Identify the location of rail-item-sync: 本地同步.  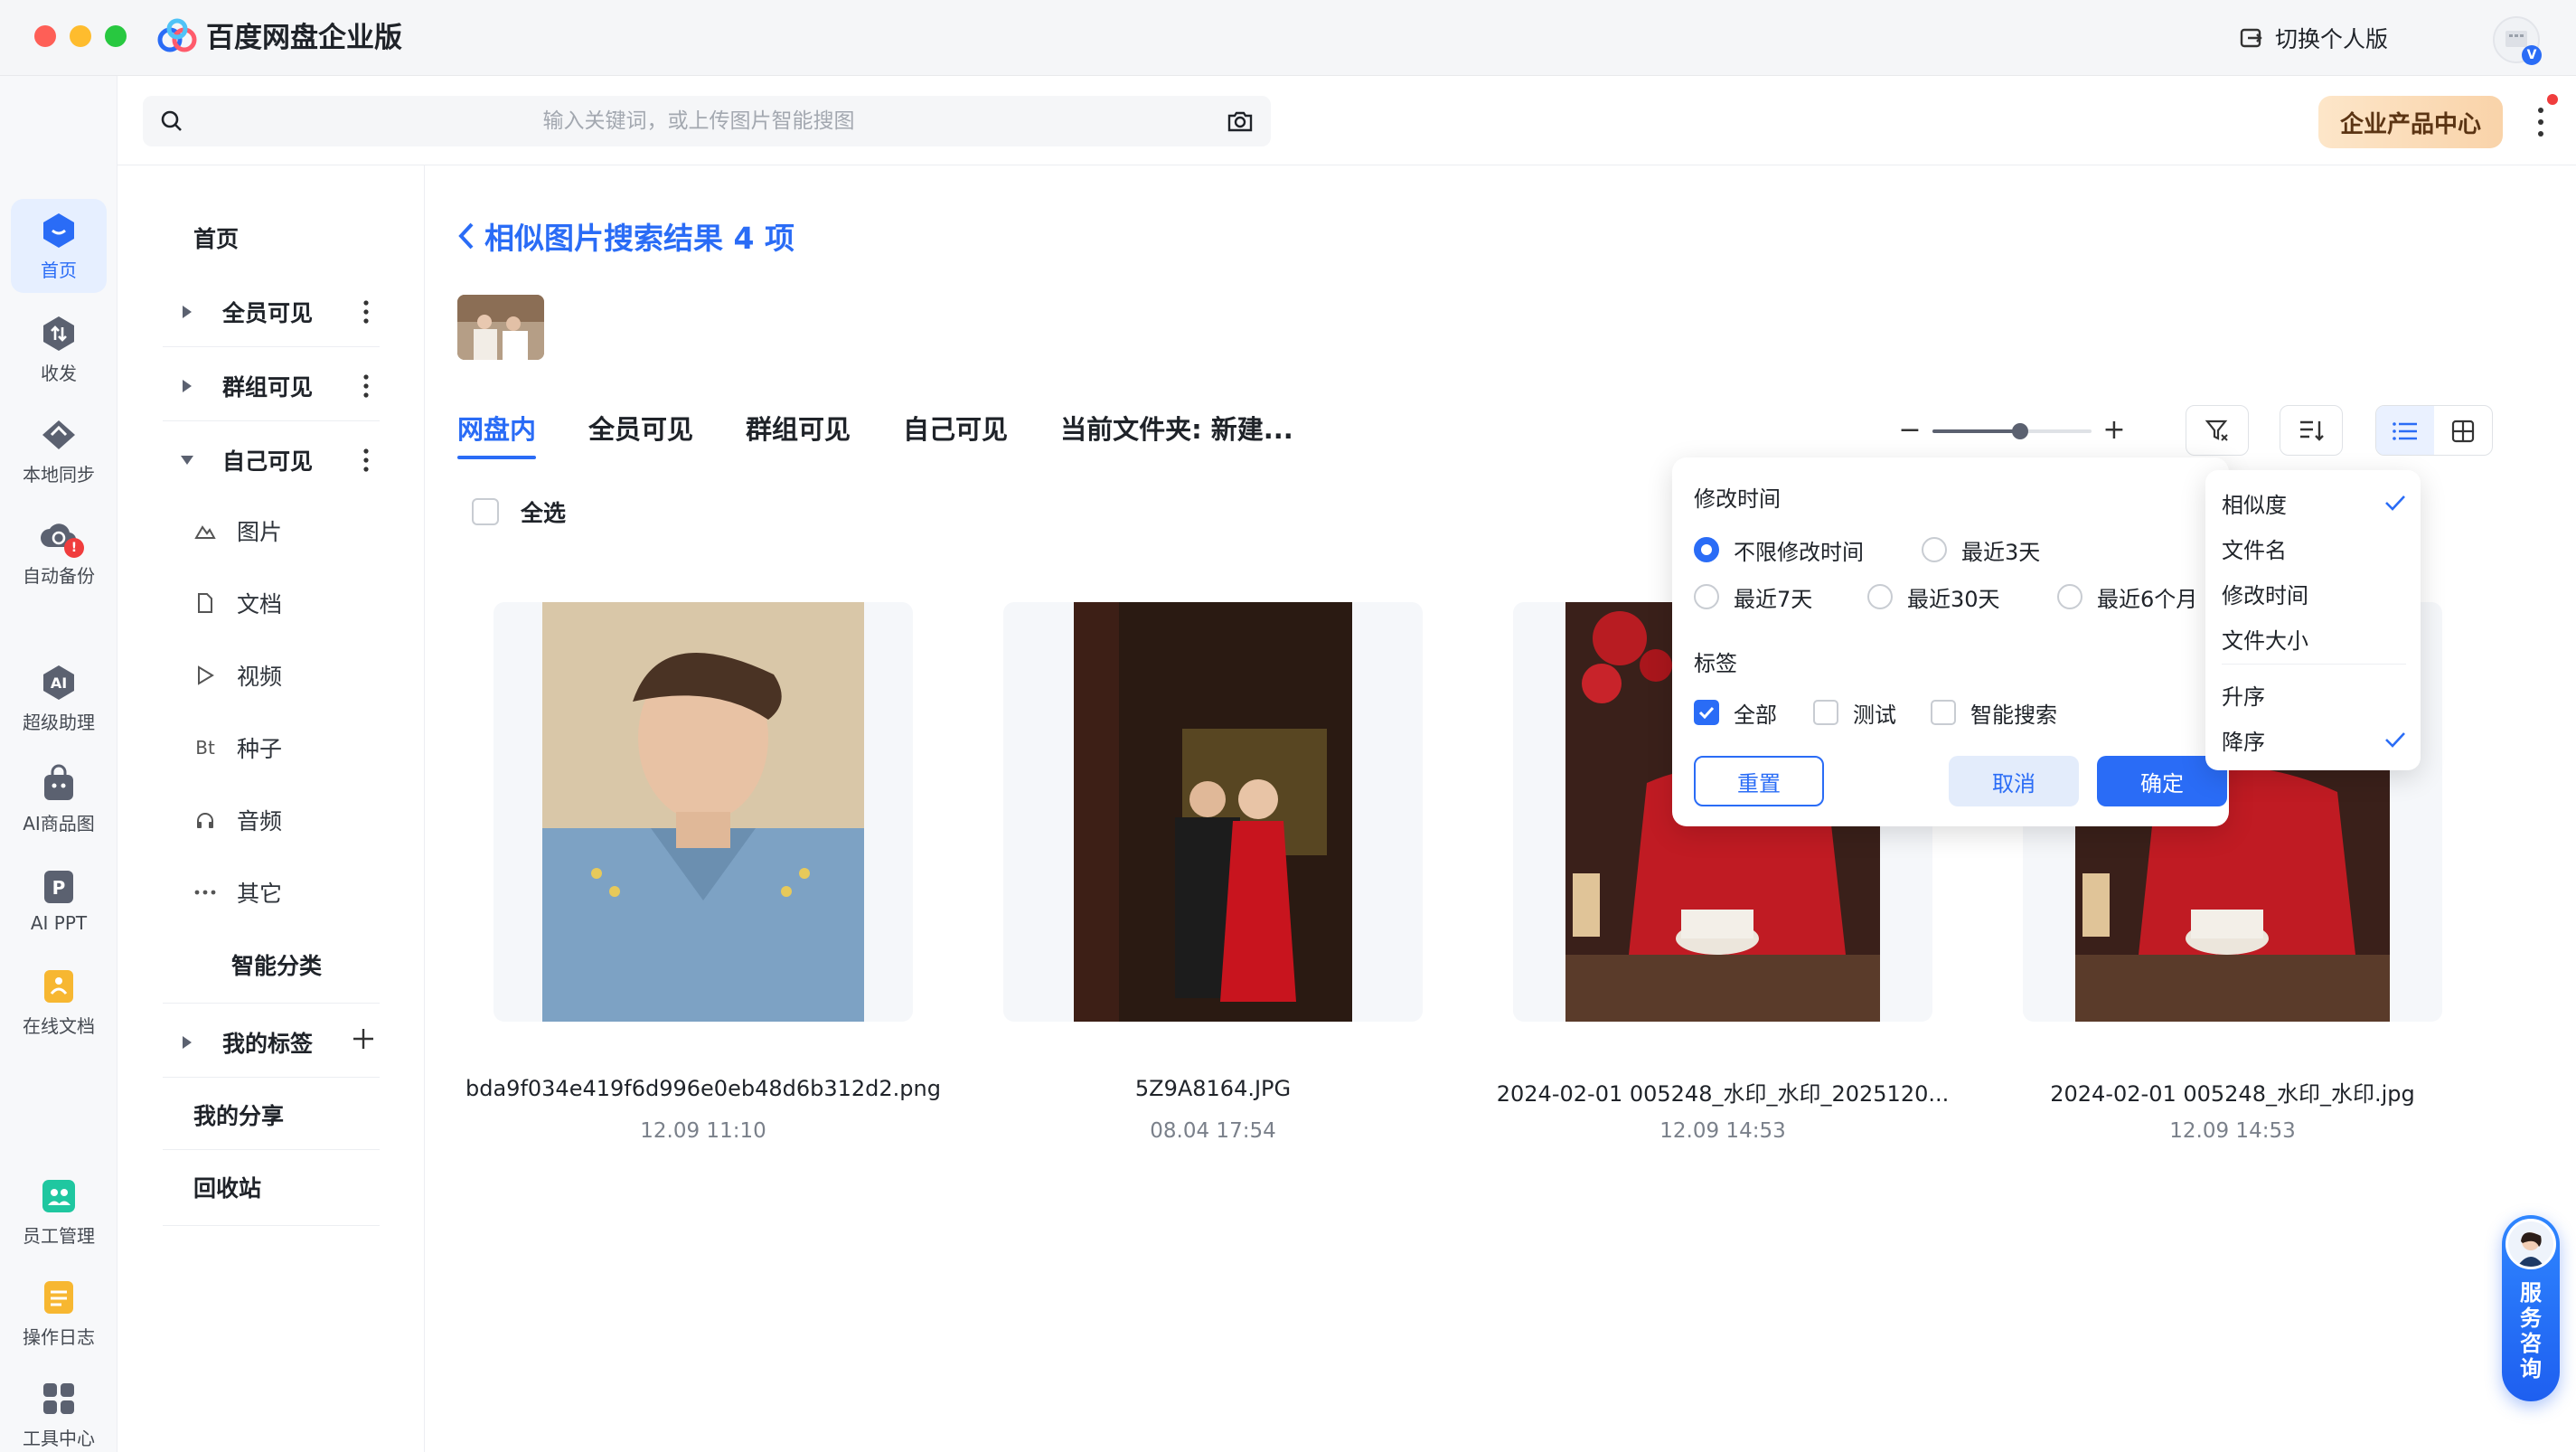
(59, 450).